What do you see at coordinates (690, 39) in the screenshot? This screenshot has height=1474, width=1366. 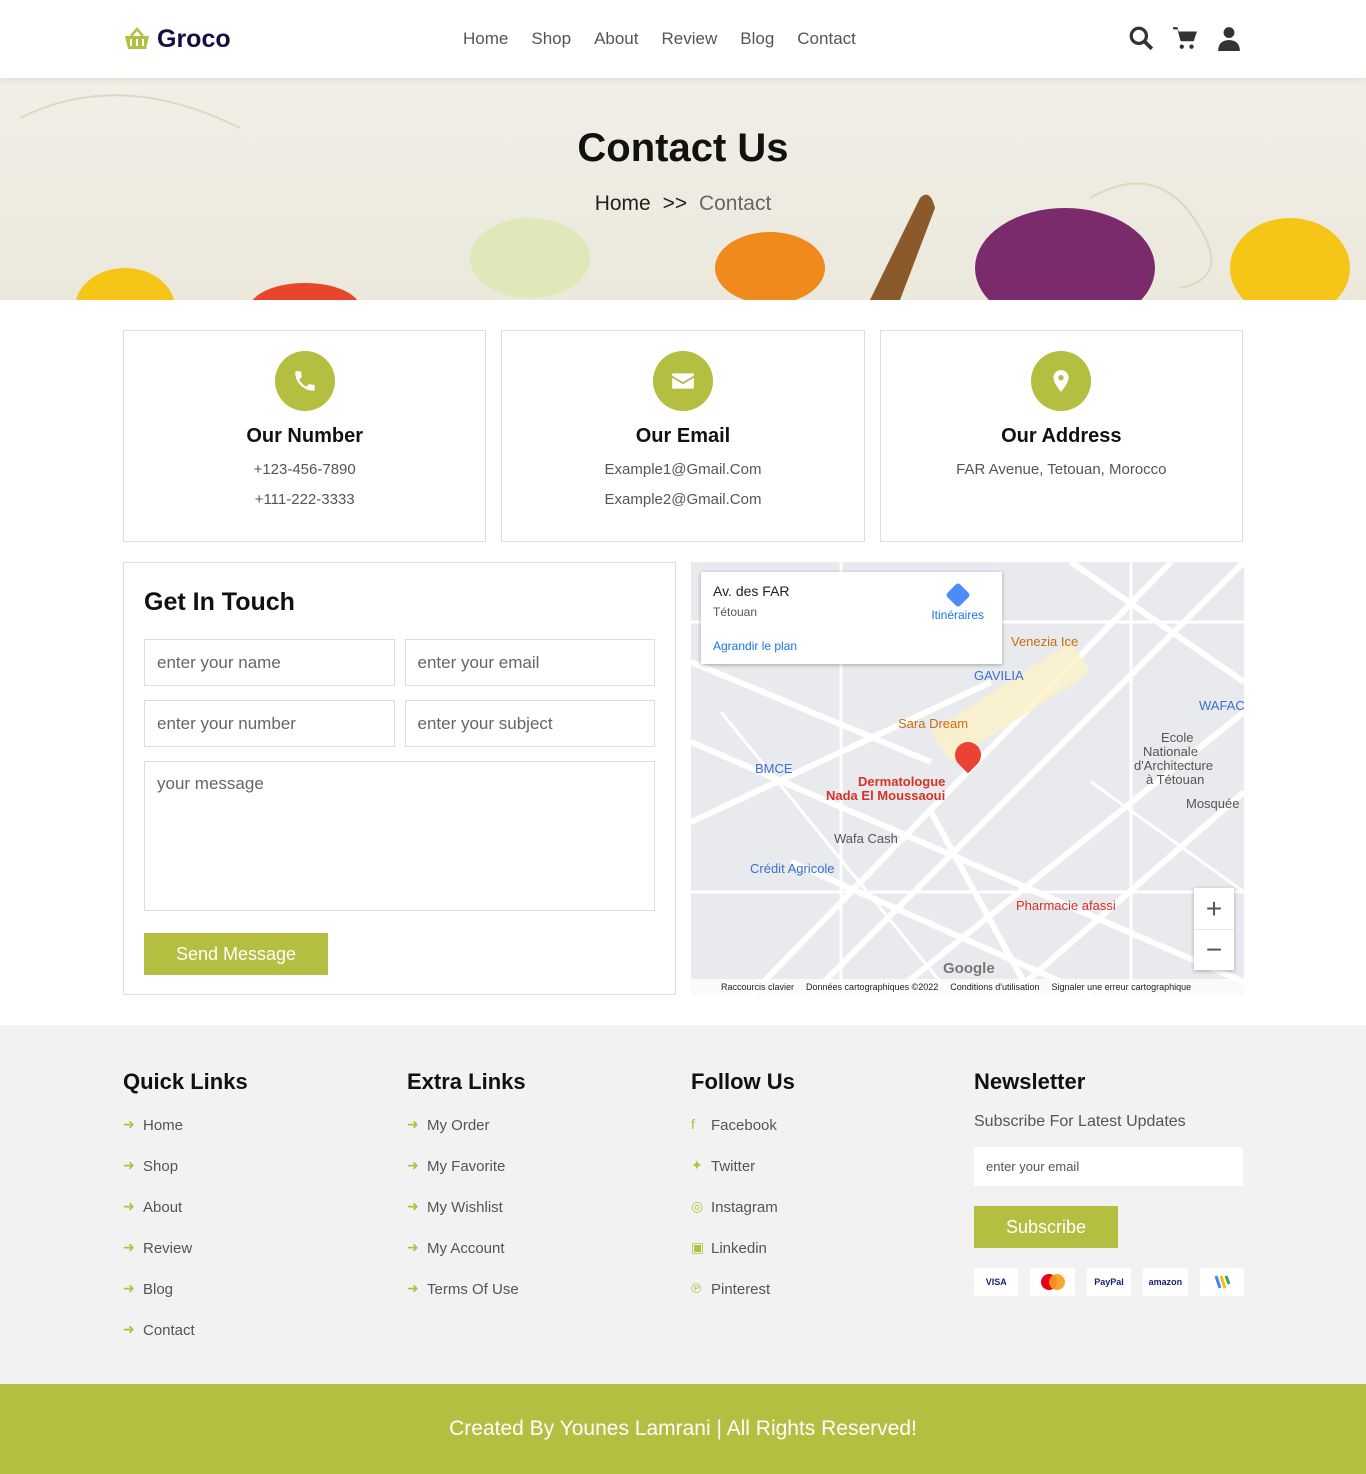 I see `nav-review: Review` at bounding box center [690, 39].